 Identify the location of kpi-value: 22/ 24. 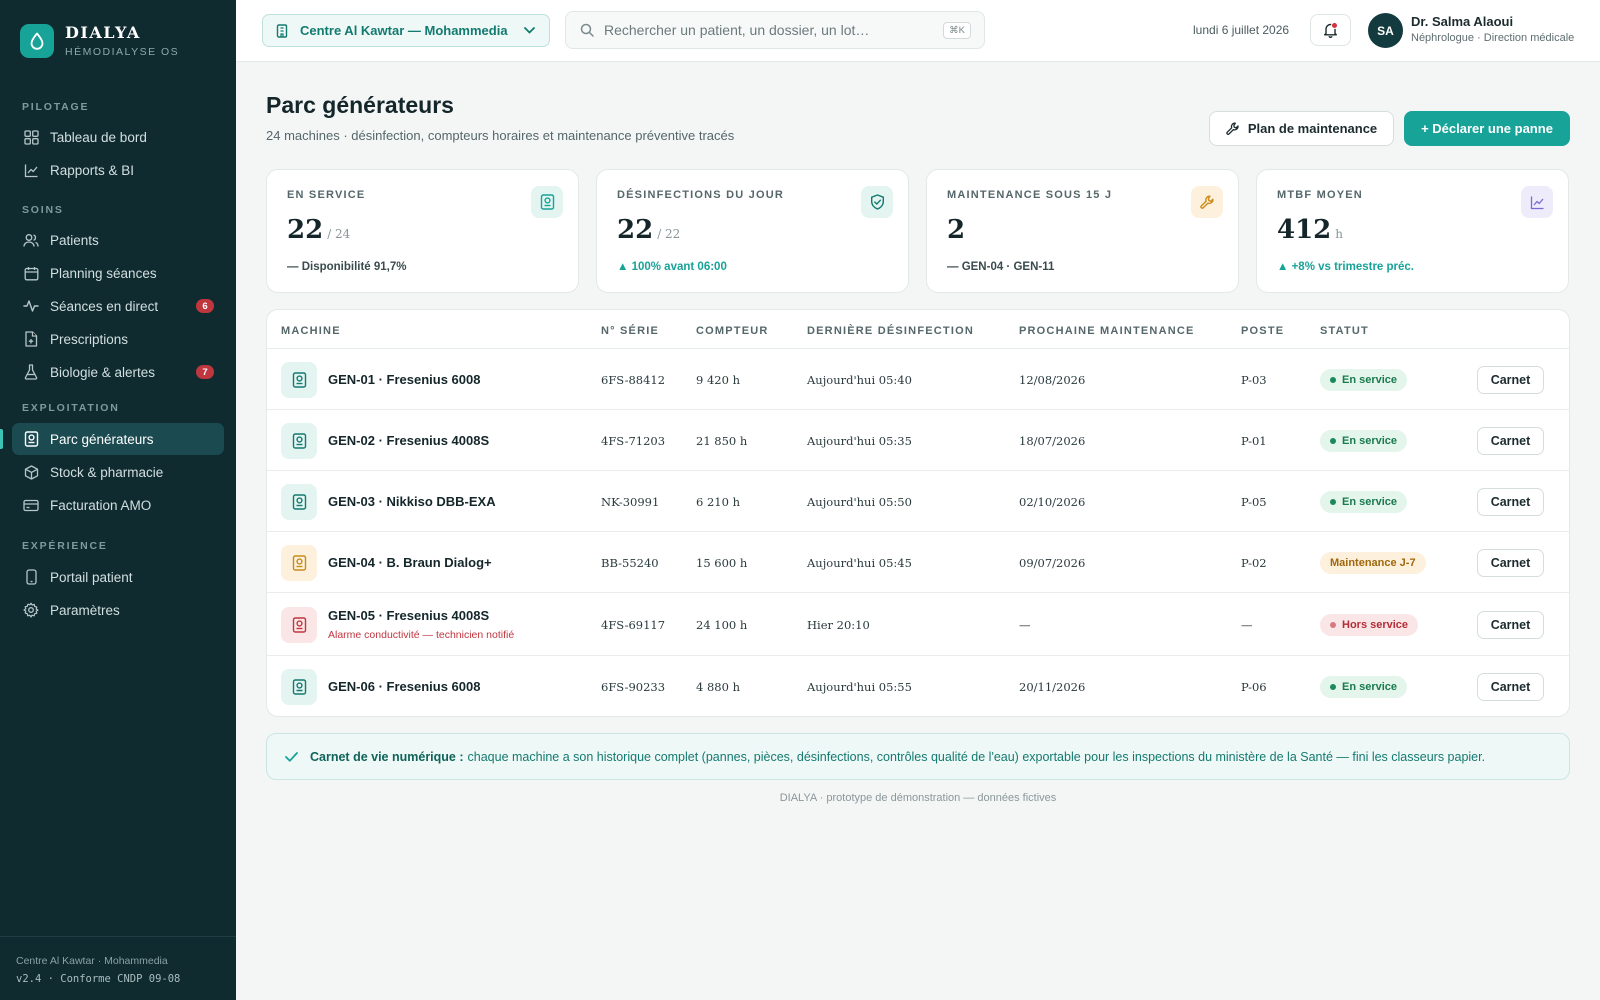
(318, 230).